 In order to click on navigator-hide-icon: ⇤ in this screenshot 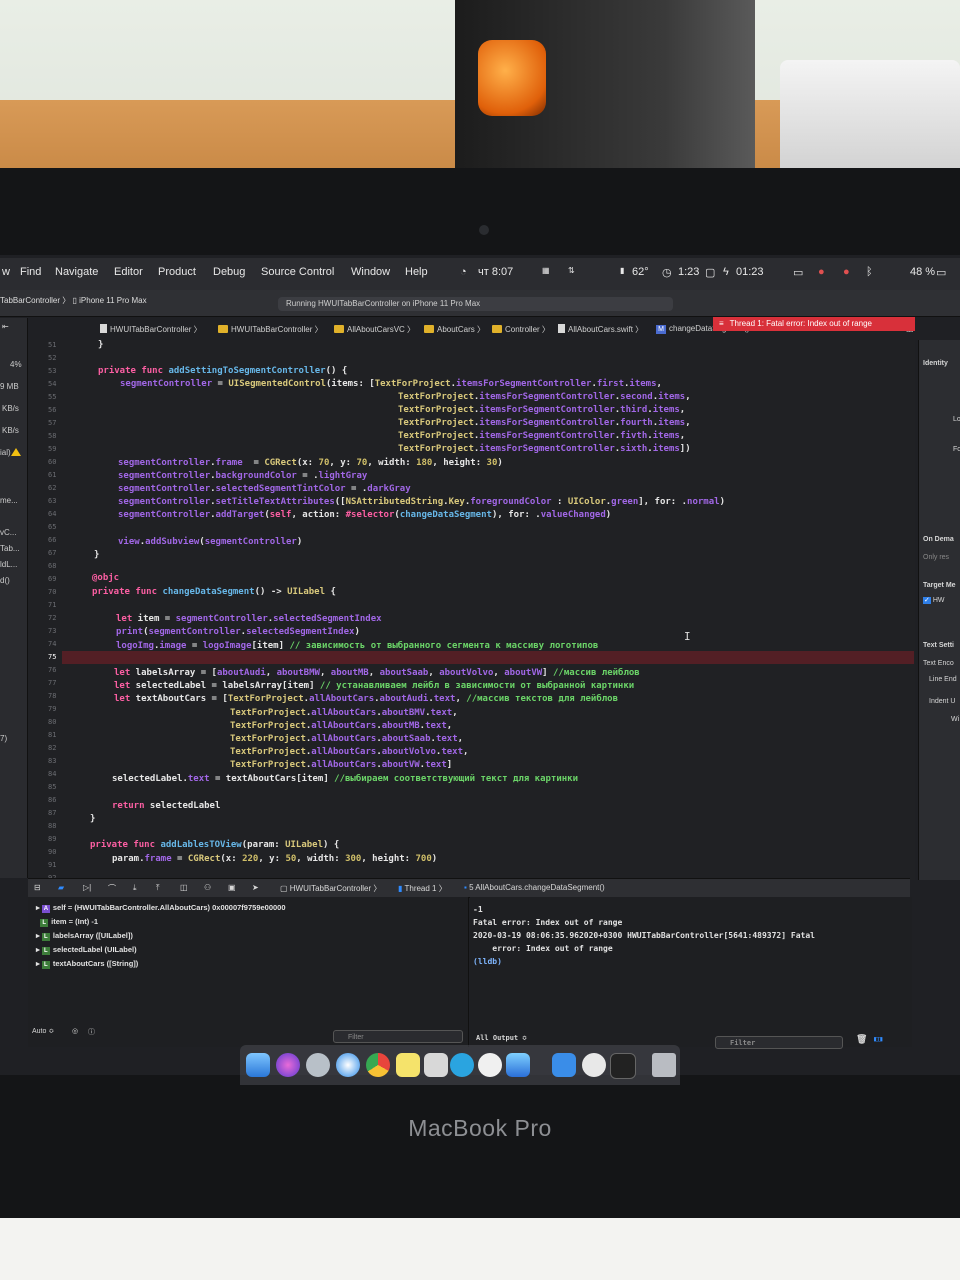, I will do `click(5, 326)`.